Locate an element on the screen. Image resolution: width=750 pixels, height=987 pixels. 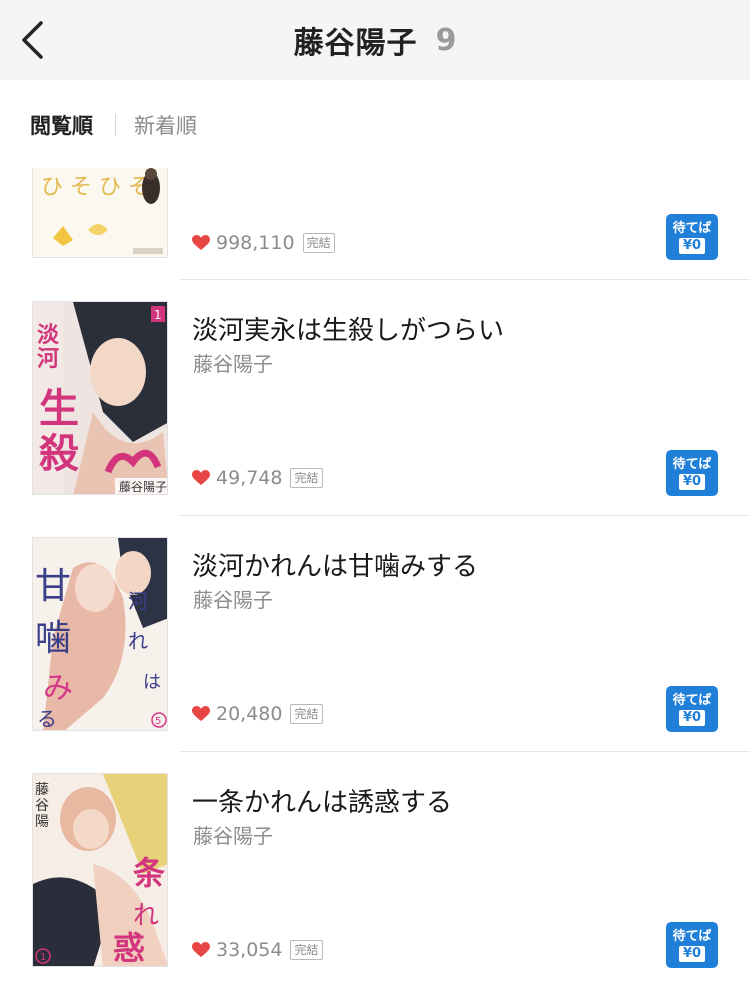
like-count: 33,054 is located at coordinates (249, 950).